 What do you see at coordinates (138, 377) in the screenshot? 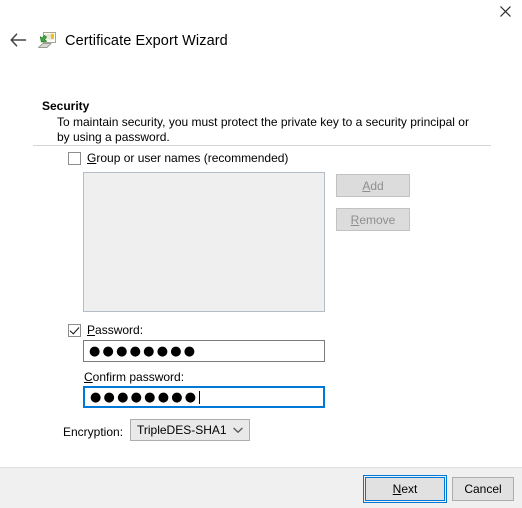
I see `label-rest: onfirm password:` at bounding box center [138, 377].